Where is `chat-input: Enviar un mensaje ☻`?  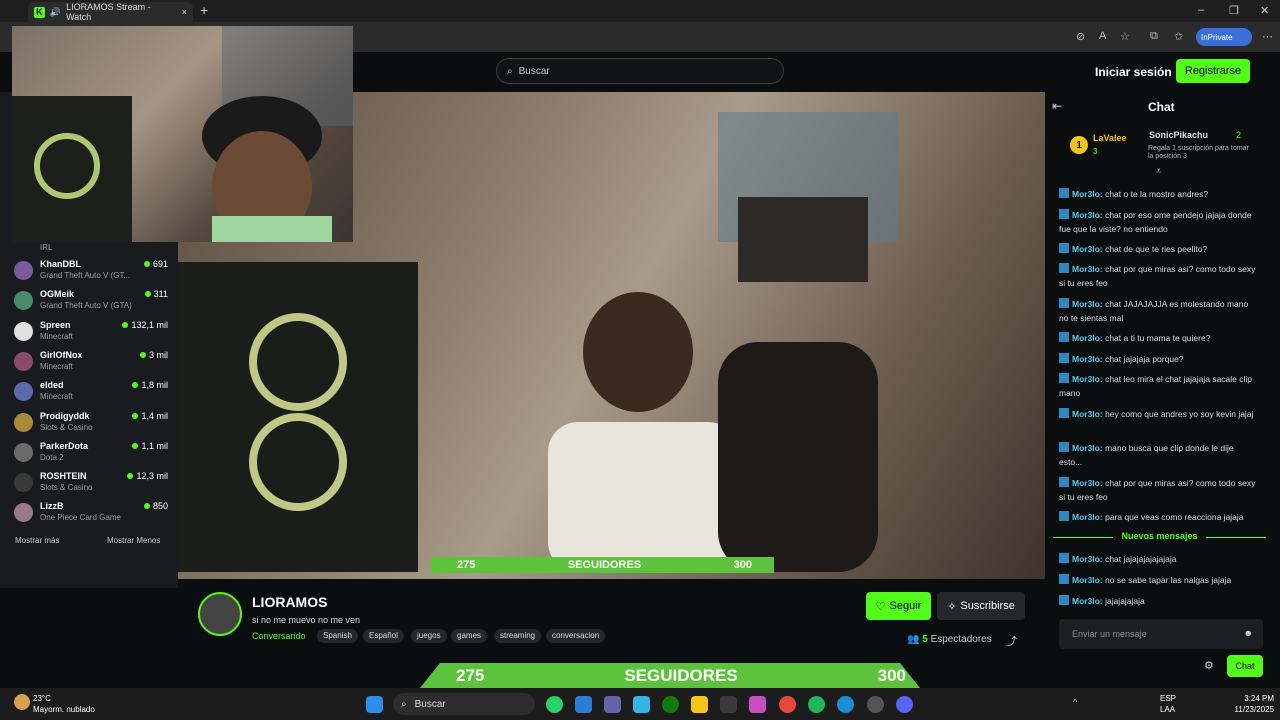
chat-input: Enviar un mensaje ☻ is located at coordinates (1161, 634).